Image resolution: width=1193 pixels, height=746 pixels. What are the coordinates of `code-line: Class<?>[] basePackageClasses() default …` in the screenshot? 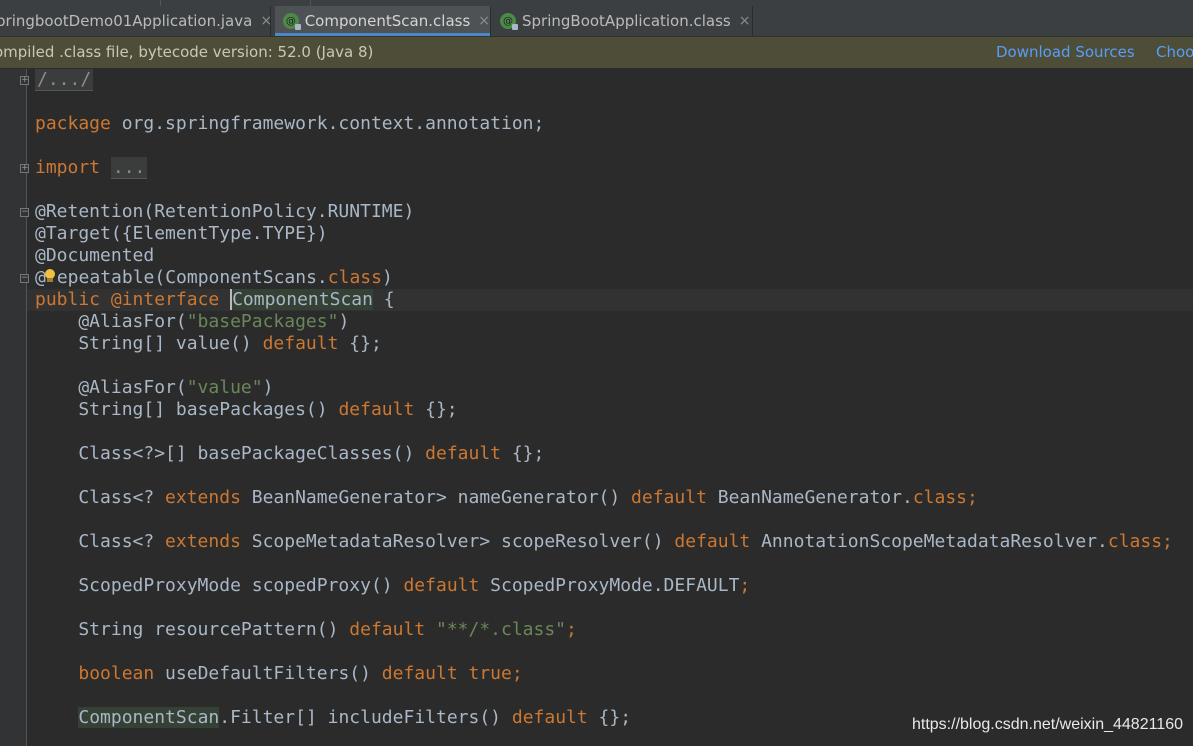 It's located at (289, 454).